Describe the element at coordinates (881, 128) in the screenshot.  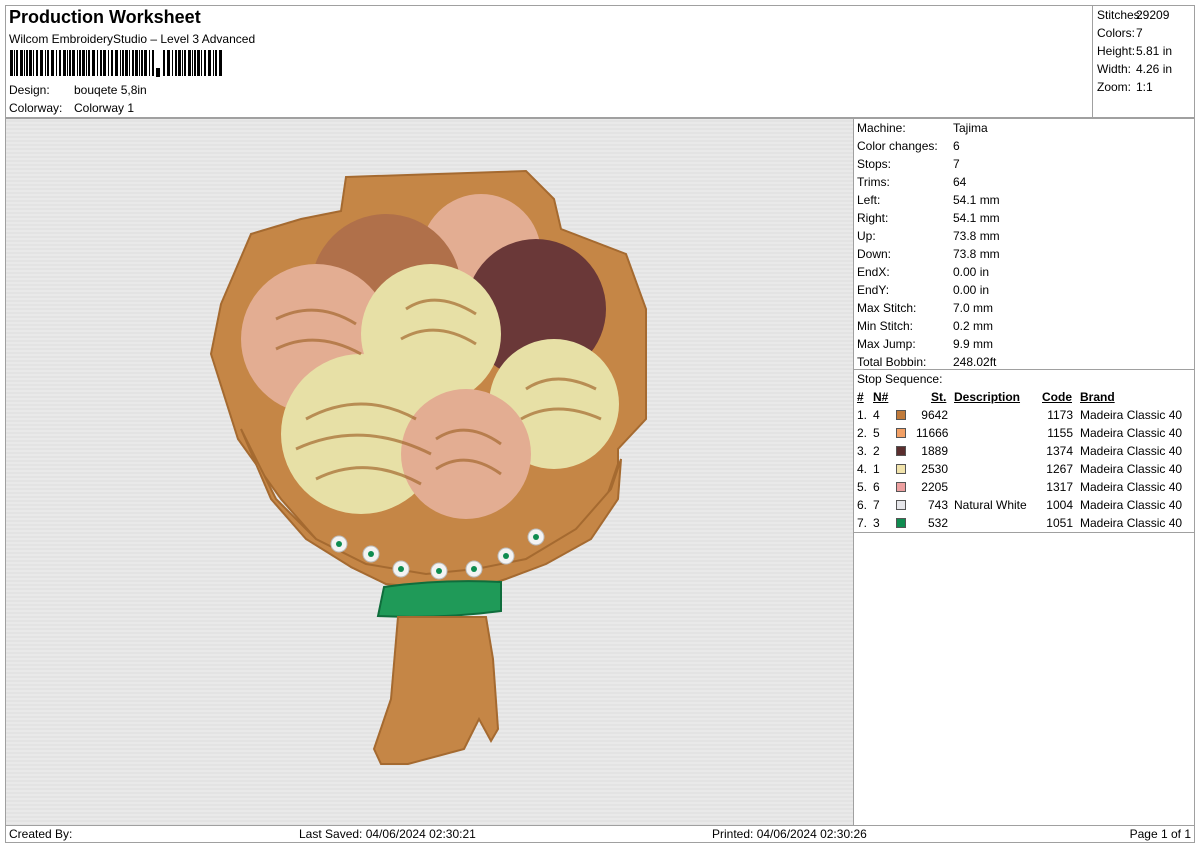
I see `machine-label: Machine:` at that location.